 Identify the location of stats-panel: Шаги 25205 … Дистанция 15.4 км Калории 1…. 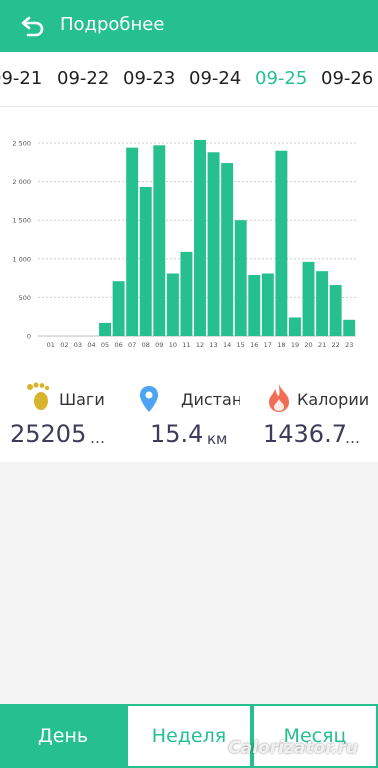
(189, 407).